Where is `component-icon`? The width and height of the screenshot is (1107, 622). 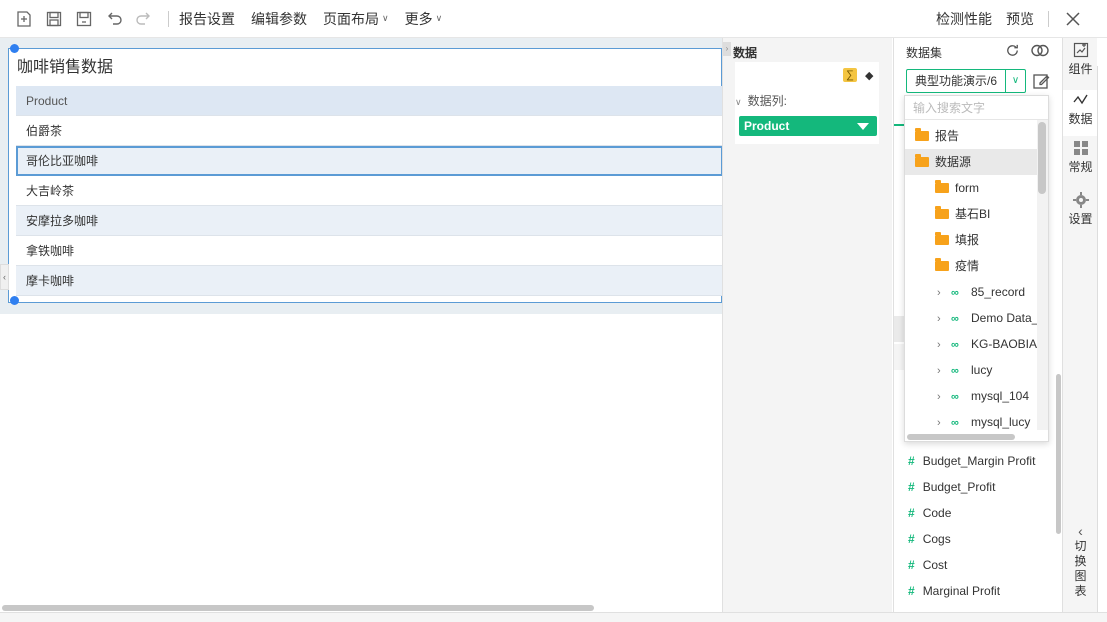 component-icon is located at coordinates (1080, 50).